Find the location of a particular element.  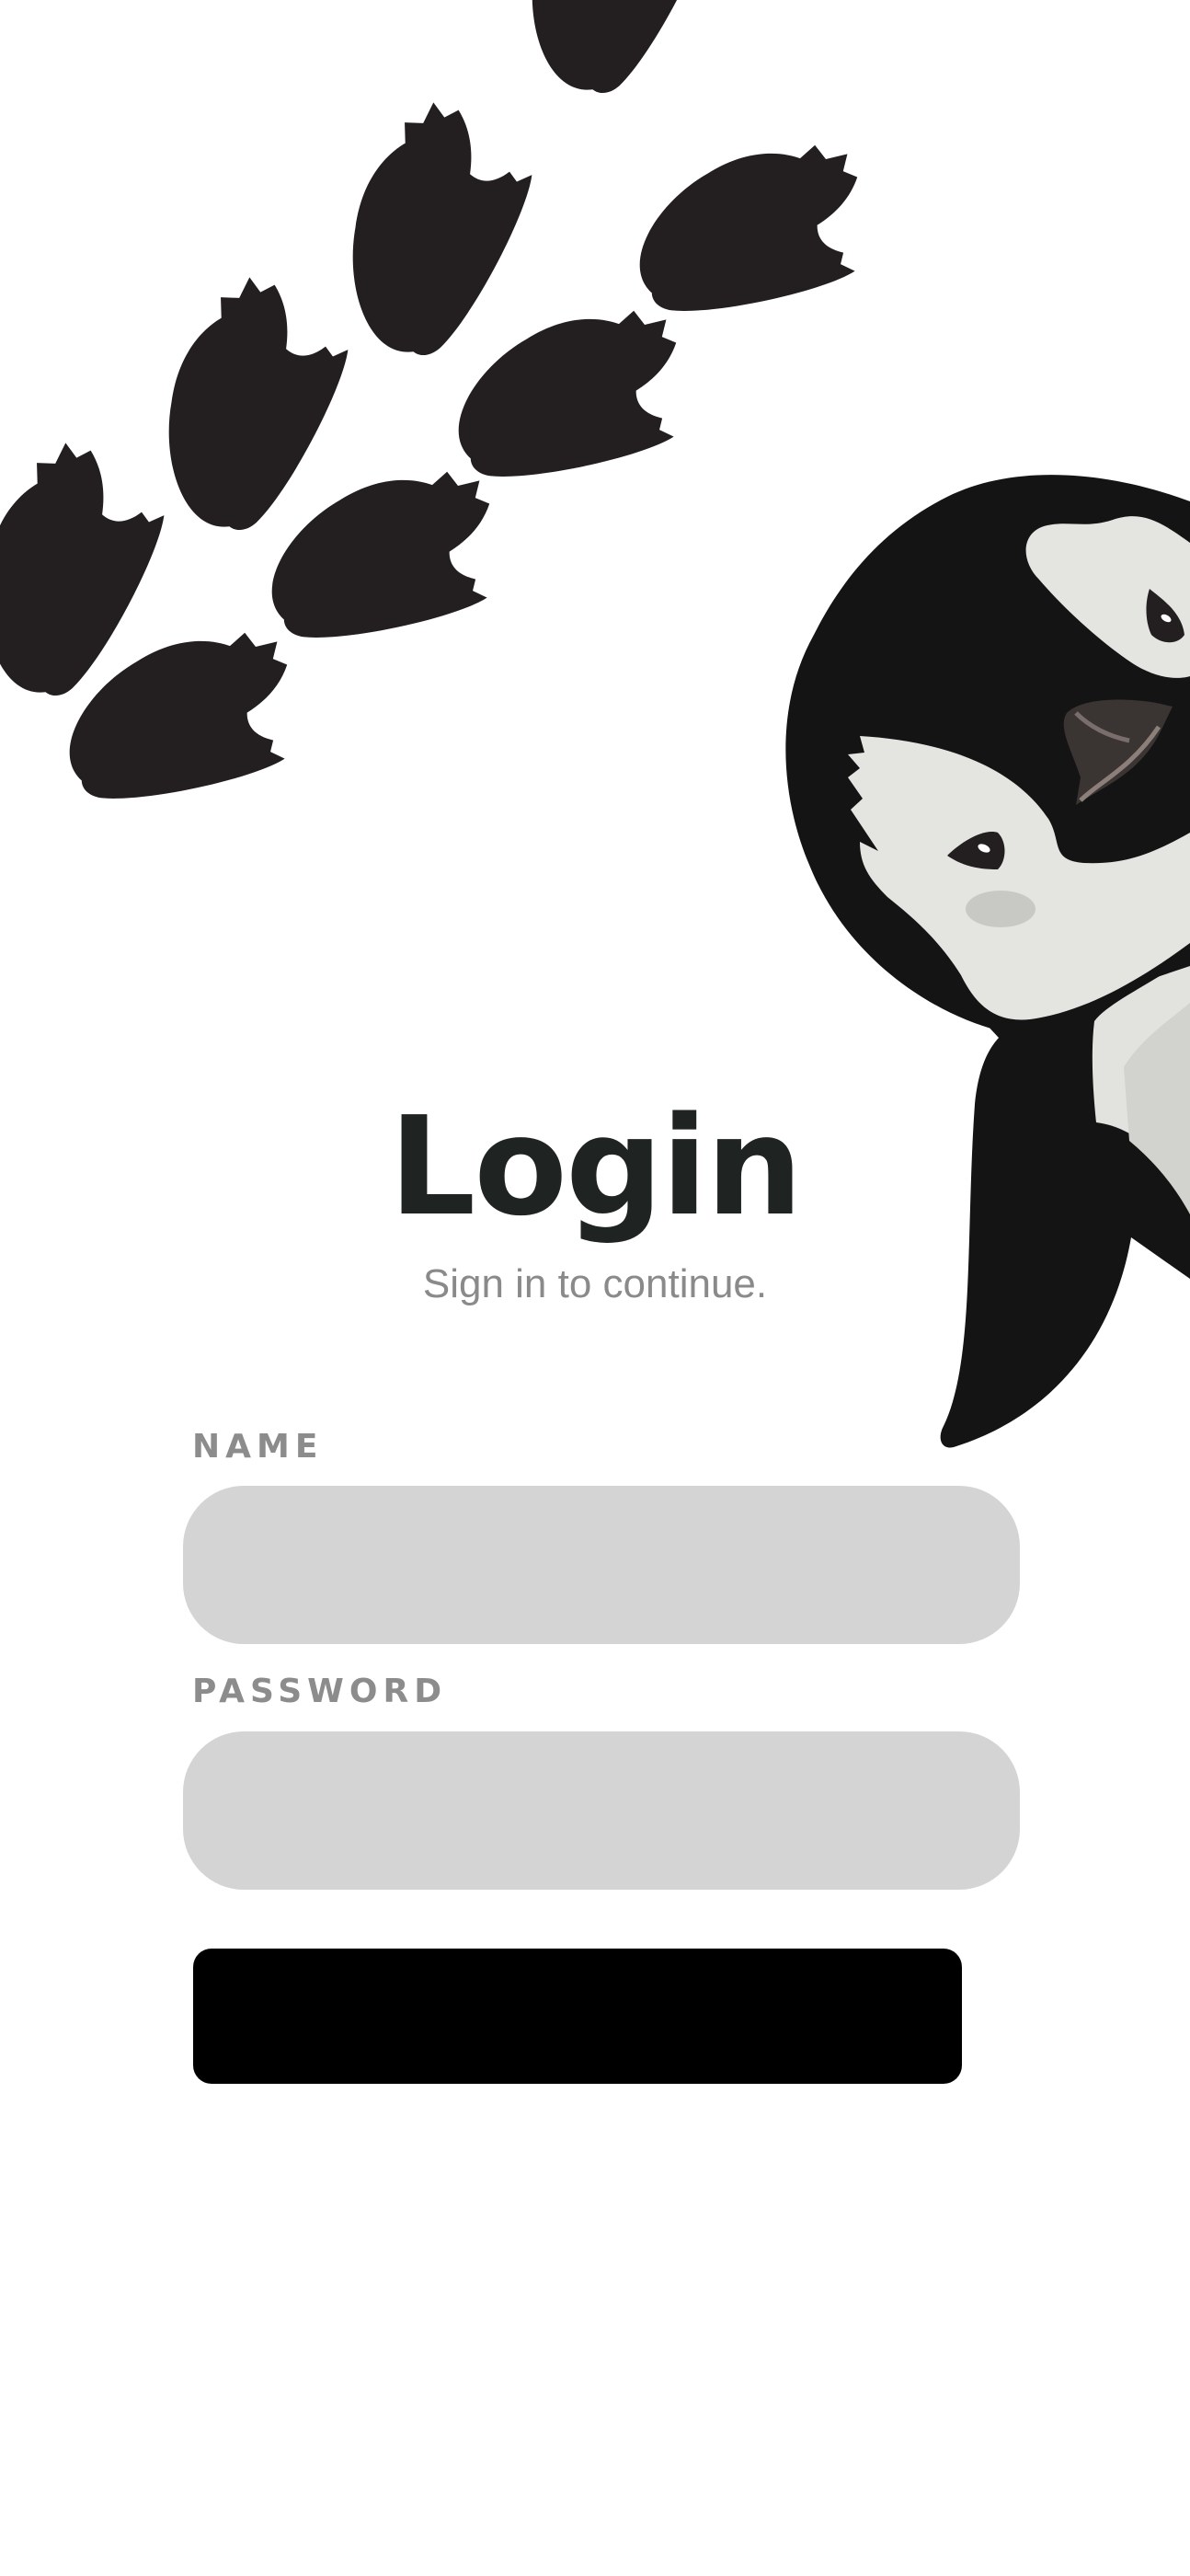

name-input is located at coordinates (601, 1565).